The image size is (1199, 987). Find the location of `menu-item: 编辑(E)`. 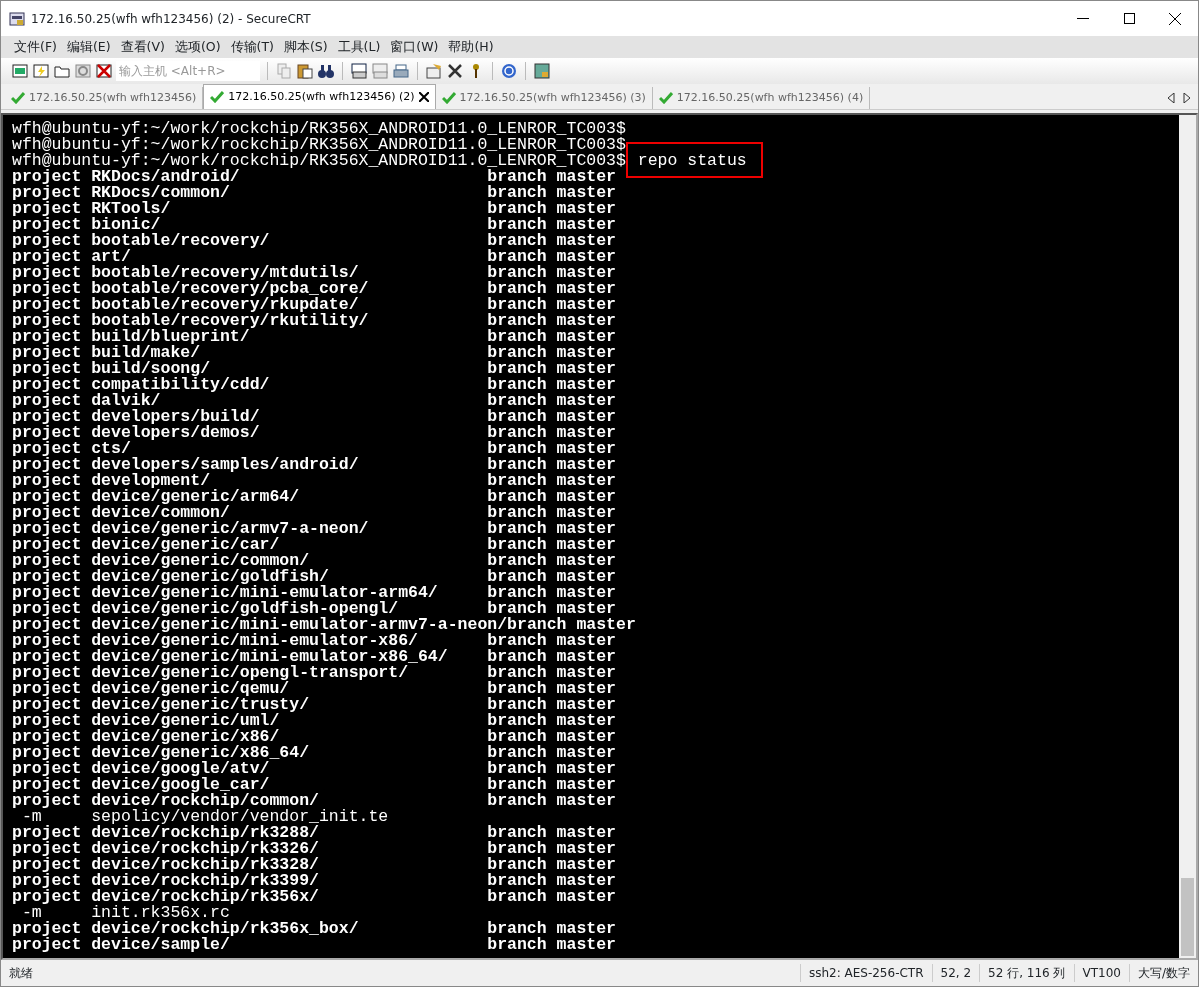

menu-item: 编辑(E) is located at coordinates (88, 47).